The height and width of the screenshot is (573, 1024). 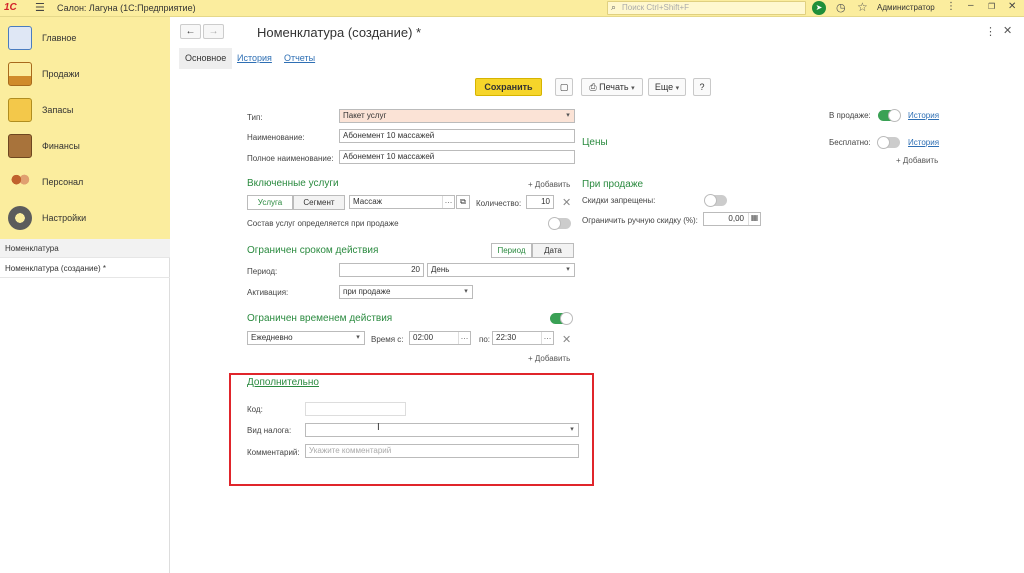 What do you see at coordinates (990, 31) in the screenshot?
I see `form-menu-icon: ⋮` at bounding box center [990, 31].